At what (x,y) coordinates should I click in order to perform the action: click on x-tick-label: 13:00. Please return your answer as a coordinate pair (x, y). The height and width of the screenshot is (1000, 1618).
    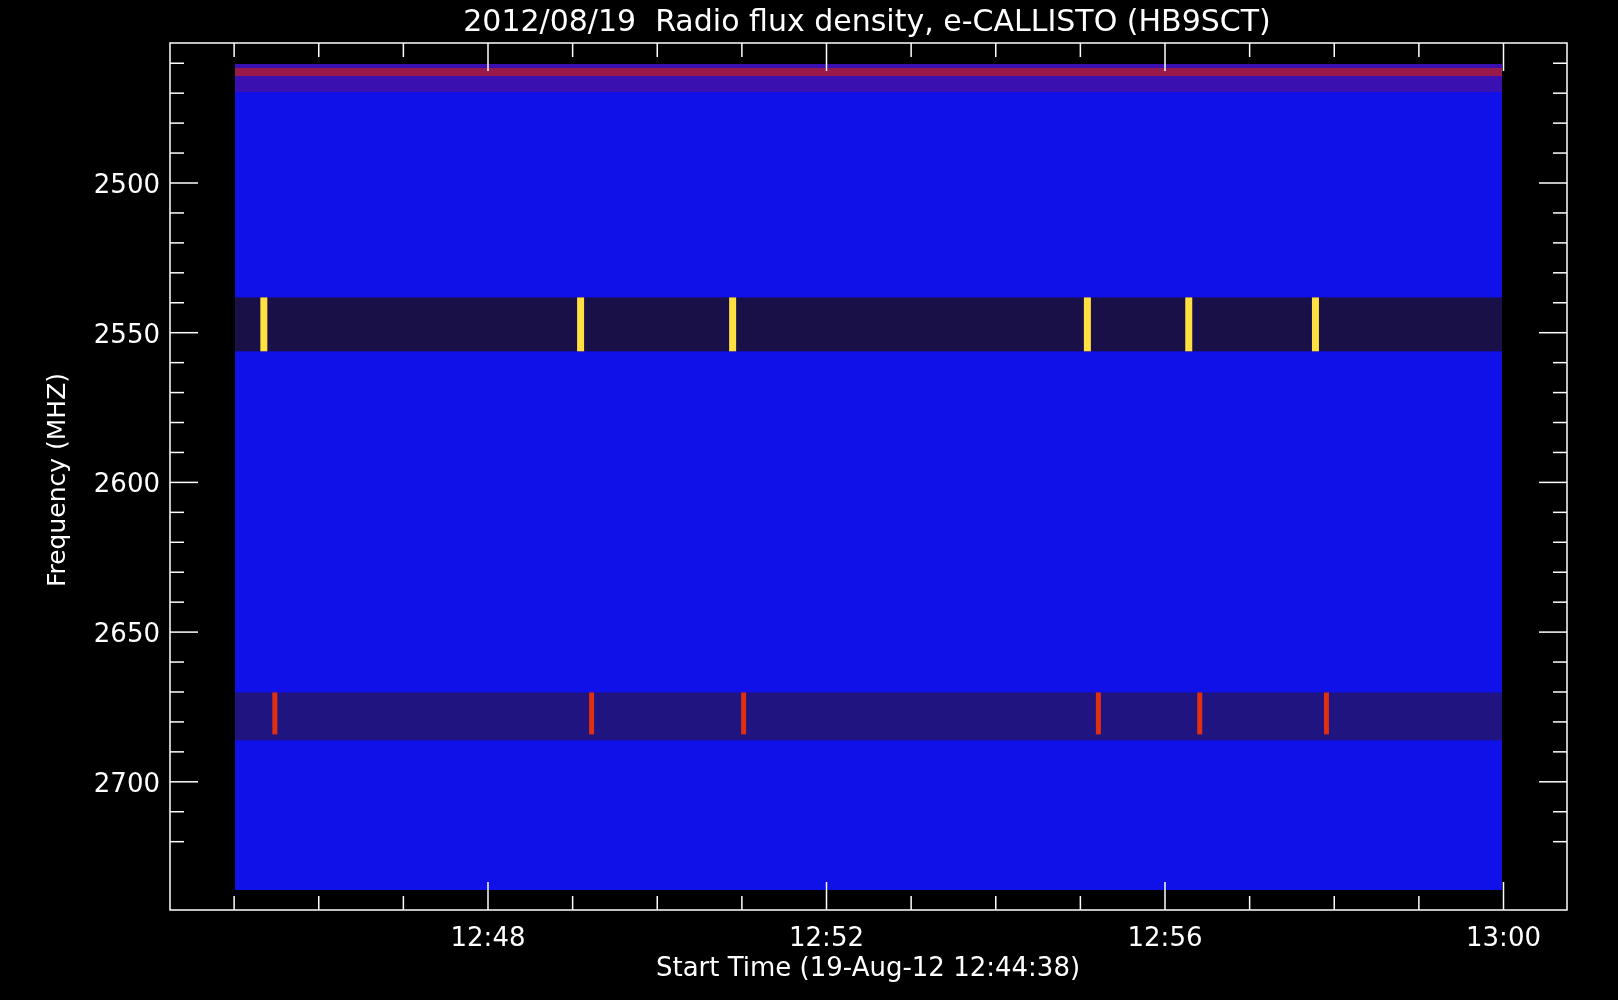
    Looking at the image, I should click on (1503, 937).